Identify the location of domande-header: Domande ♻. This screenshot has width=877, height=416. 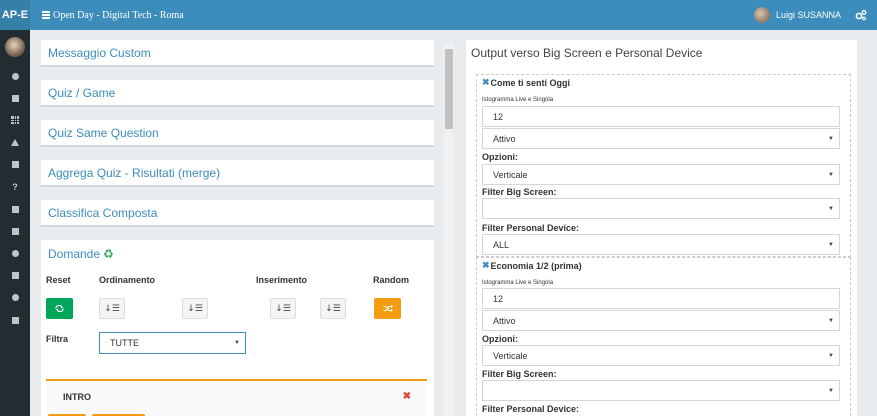
(237, 254).